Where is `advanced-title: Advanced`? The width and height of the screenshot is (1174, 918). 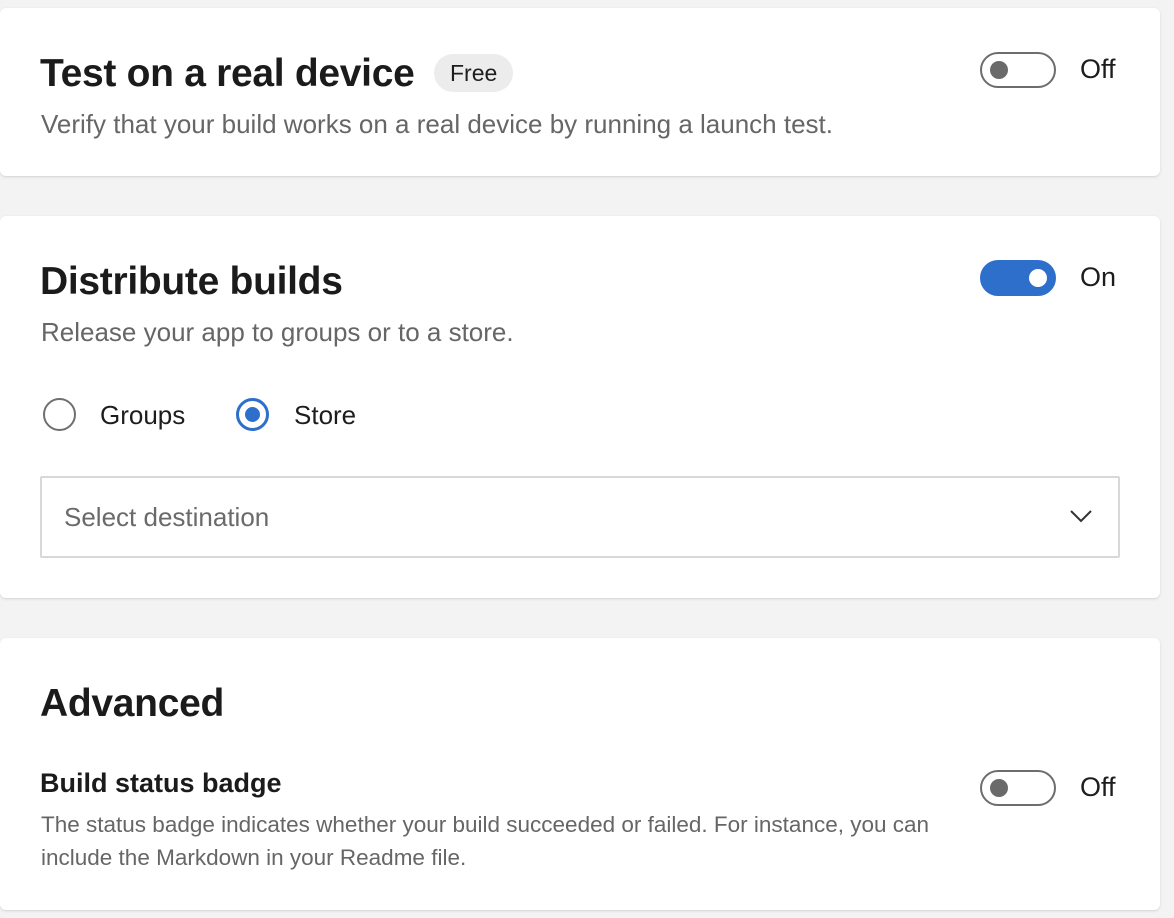 advanced-title: Advanced is located at coordinates (132, 703).